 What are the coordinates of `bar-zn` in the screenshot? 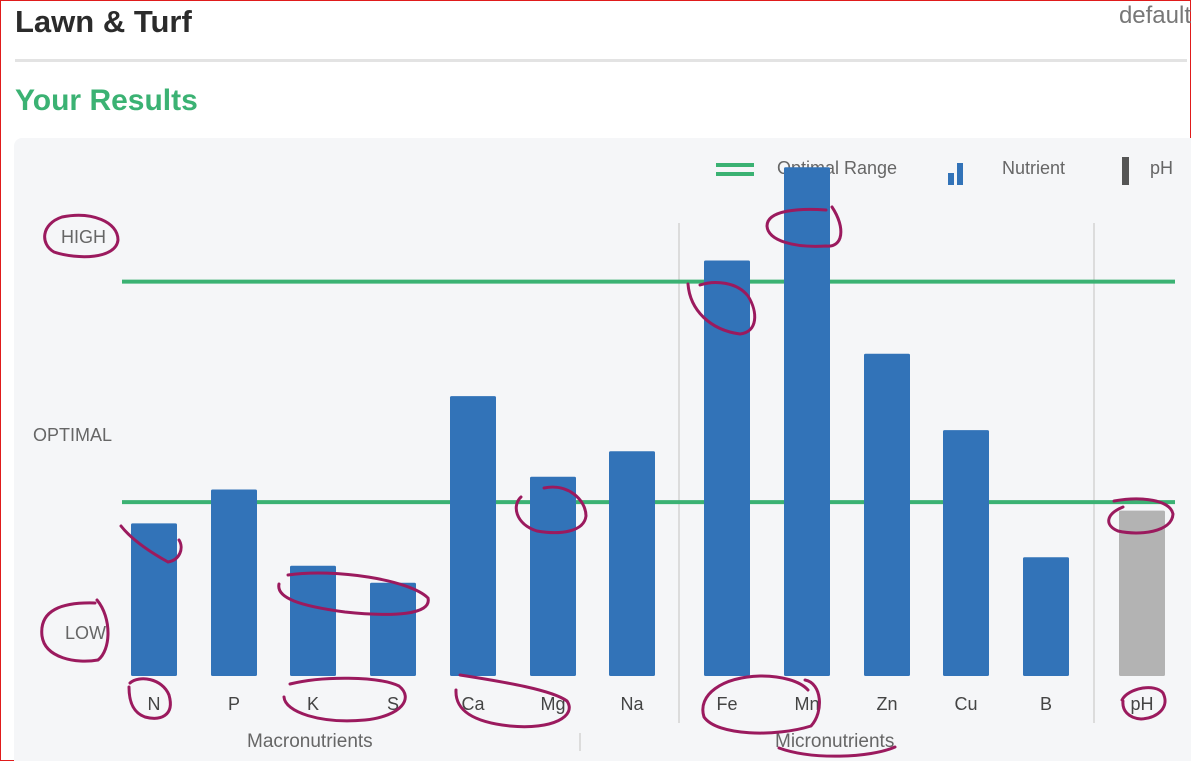 It's located at (887, 514).